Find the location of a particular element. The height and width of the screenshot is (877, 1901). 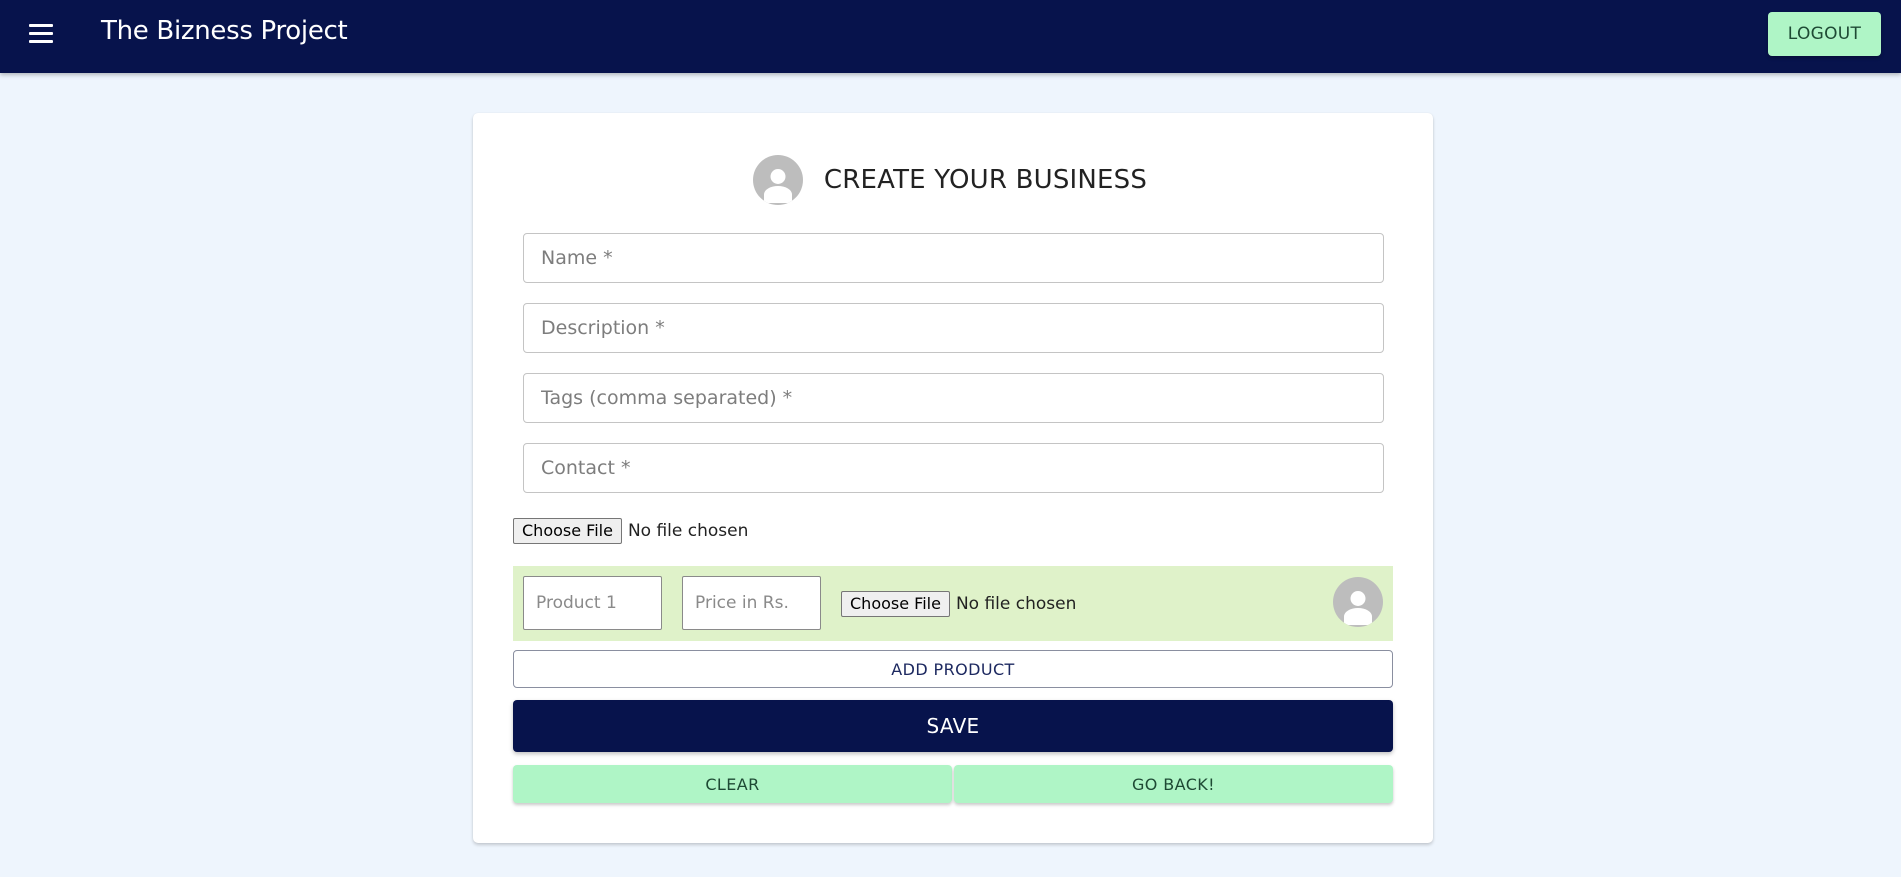

description-field is located at coordinates (953, 328).